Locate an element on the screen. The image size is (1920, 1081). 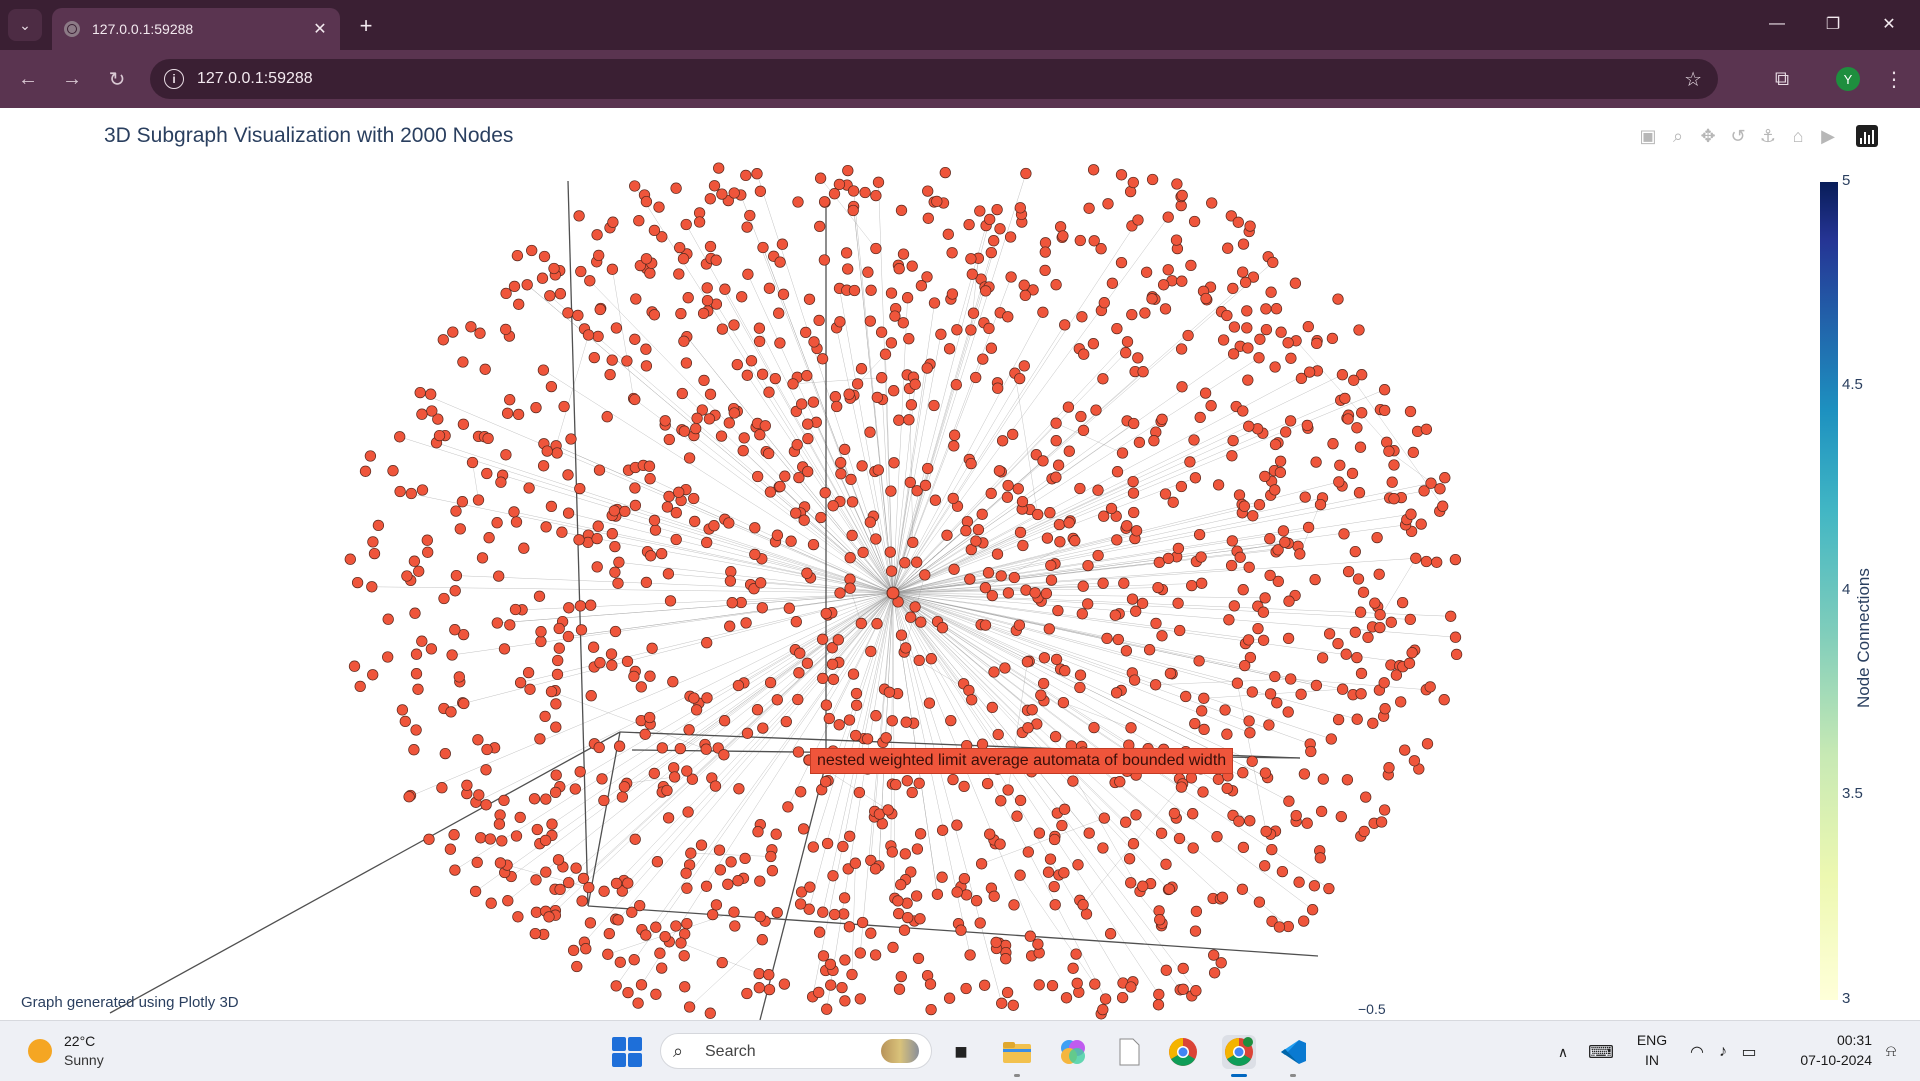
chrome-icon is located at coordinates (1183, 1052).